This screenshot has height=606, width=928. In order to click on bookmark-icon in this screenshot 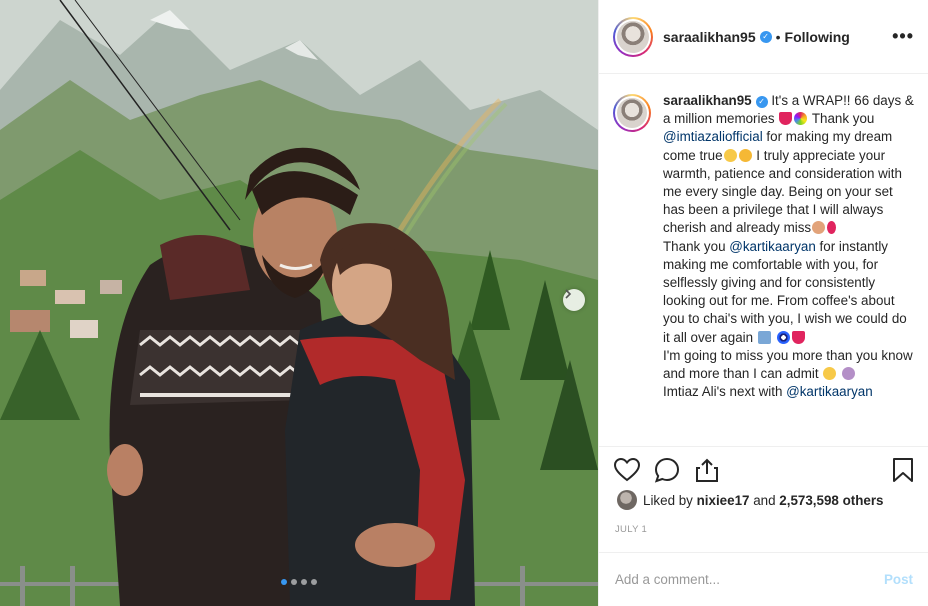, I will do `click(903, 470)`.